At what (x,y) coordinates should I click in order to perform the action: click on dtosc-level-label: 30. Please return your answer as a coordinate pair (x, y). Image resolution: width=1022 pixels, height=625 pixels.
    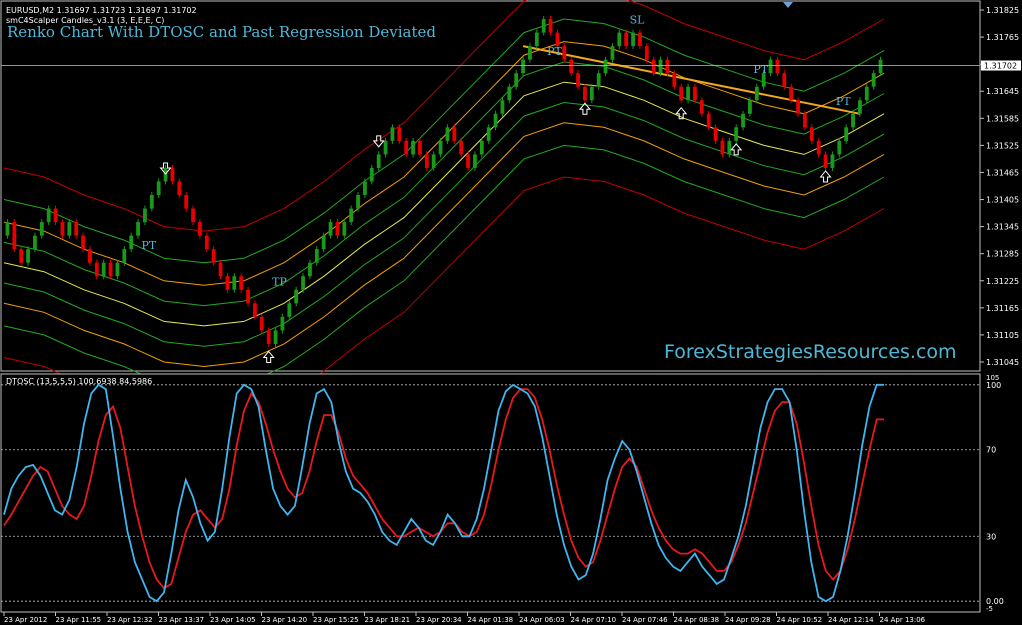
    Looking at the image, I should click on (991, 536).